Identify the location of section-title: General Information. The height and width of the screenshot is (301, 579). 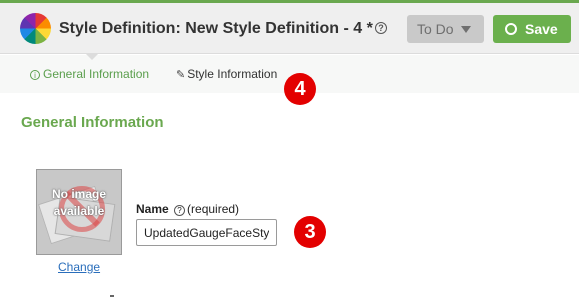
(92, 122).